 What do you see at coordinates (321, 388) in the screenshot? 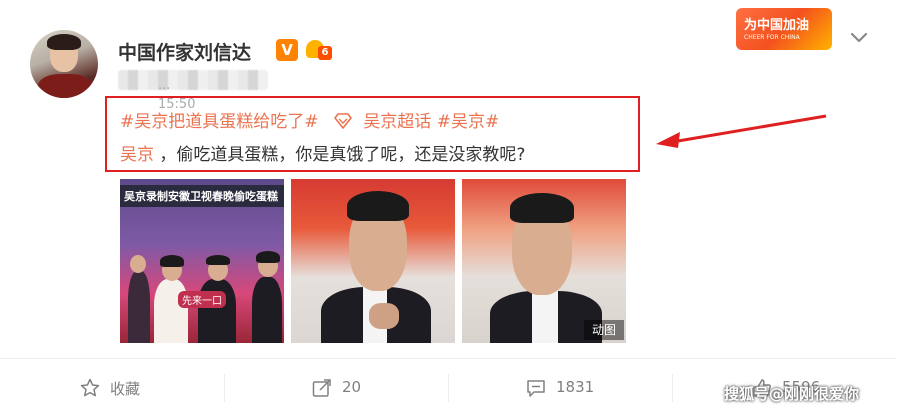
I see `share-icon` at bounding box center [321, 388].